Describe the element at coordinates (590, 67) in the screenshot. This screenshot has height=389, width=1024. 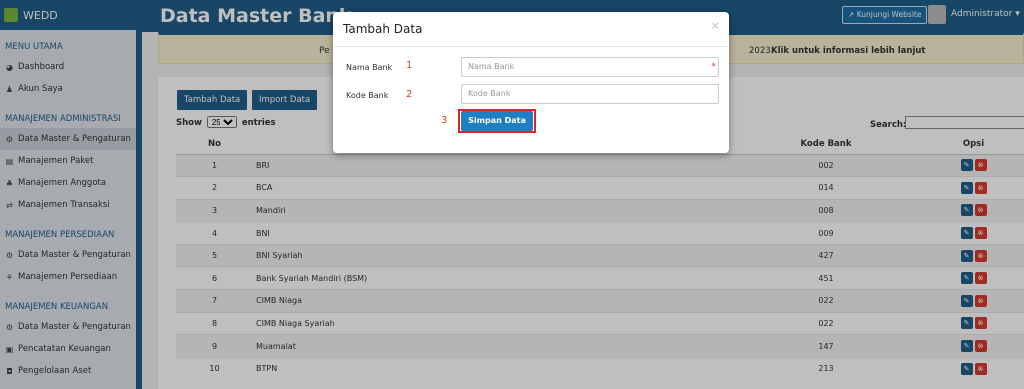
I see `bank-name-input: Nama Bank *` at that location.